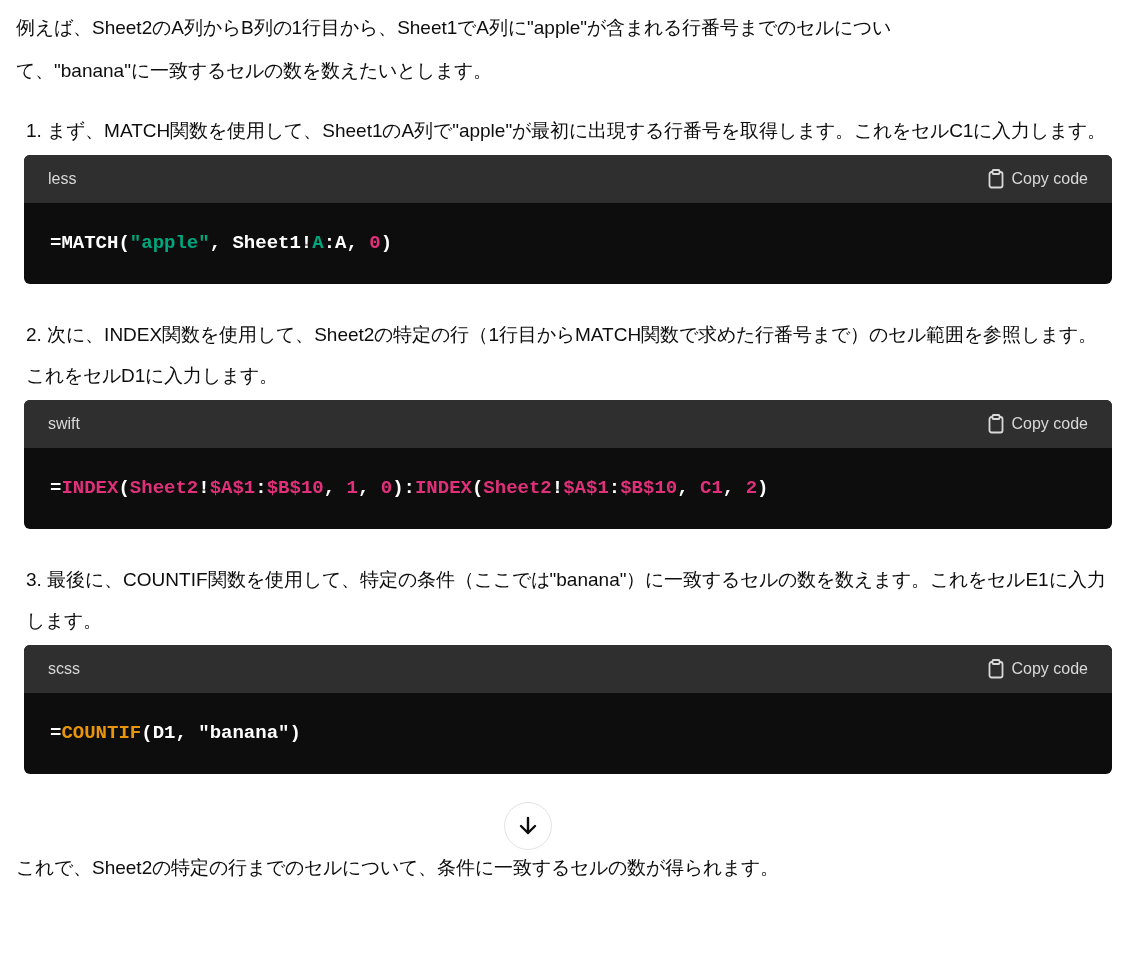  Describe the element at coordinates (562, 355) in the screenshot. I see `step-paragraph: 2. 次に、INDEX関数を使用して、Sheet2の特定の行（1行目からMATCH関数で求めた行番号まで）のセル範囲を参照します。これをセルD1に入力します。` at that location.